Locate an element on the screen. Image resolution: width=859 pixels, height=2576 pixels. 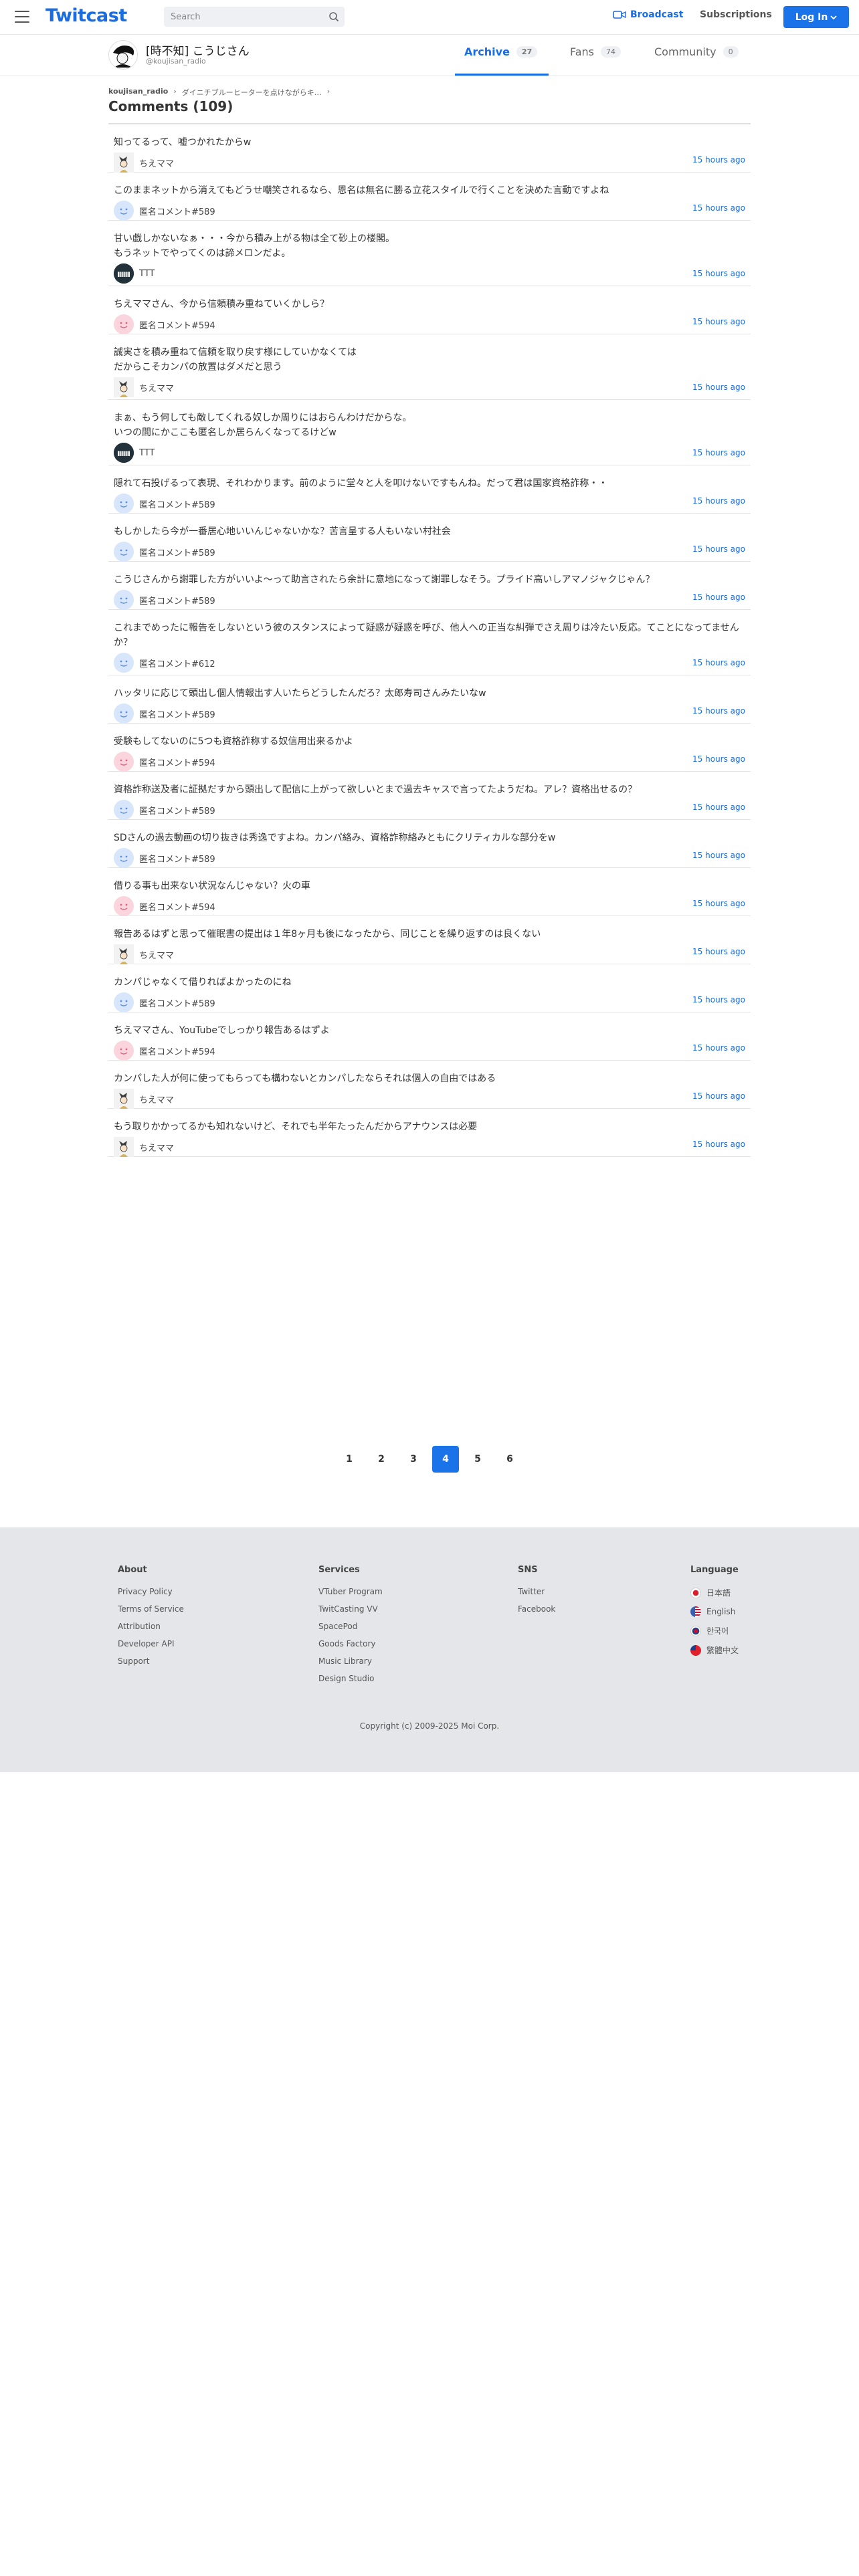
footer-link: TwitCasting VV is located at coordinates (351, 1609).